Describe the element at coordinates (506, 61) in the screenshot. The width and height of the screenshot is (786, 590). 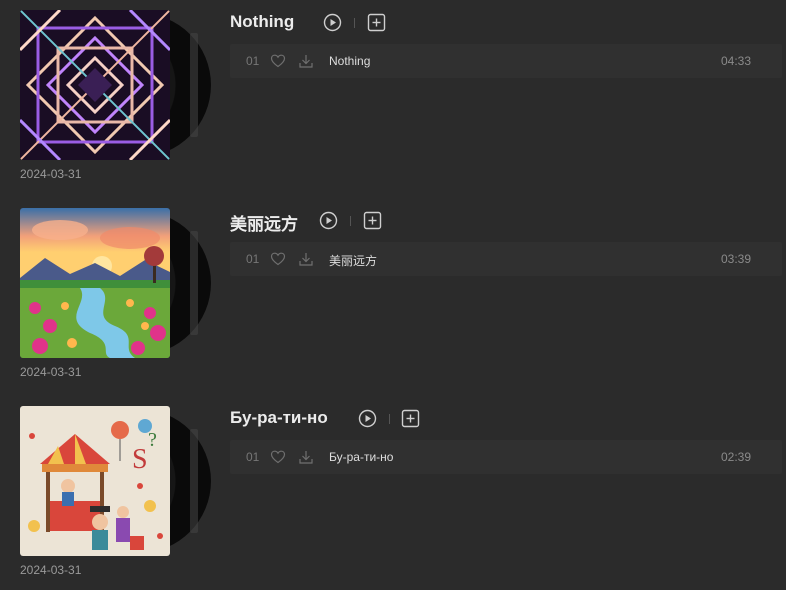
I see `track-row: 01 Nothing 04:33` at that location.